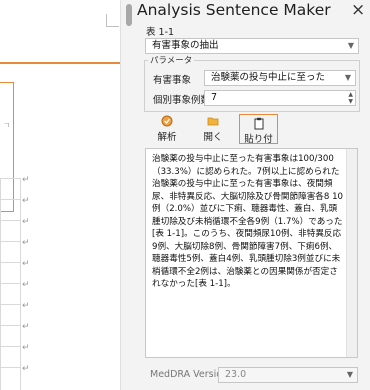  What do you see at coordinates (358, 10) in the screenshot?
I see `close-button: ×` at bounding box center [358, 10].